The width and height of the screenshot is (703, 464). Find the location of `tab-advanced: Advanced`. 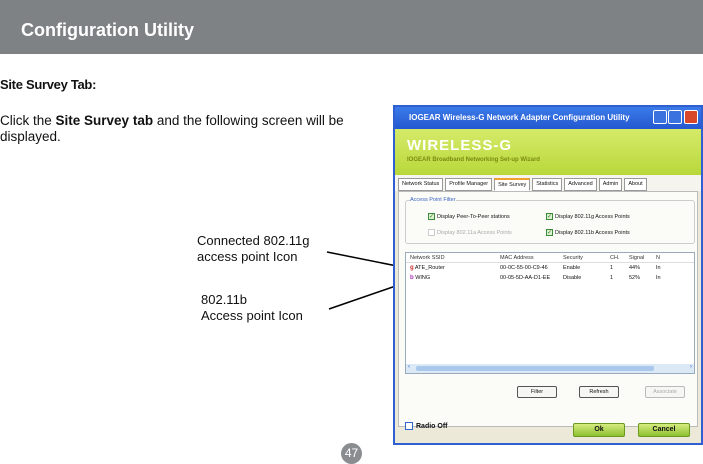

tab-advanced: Advanced is located at coordinates (580, 184).